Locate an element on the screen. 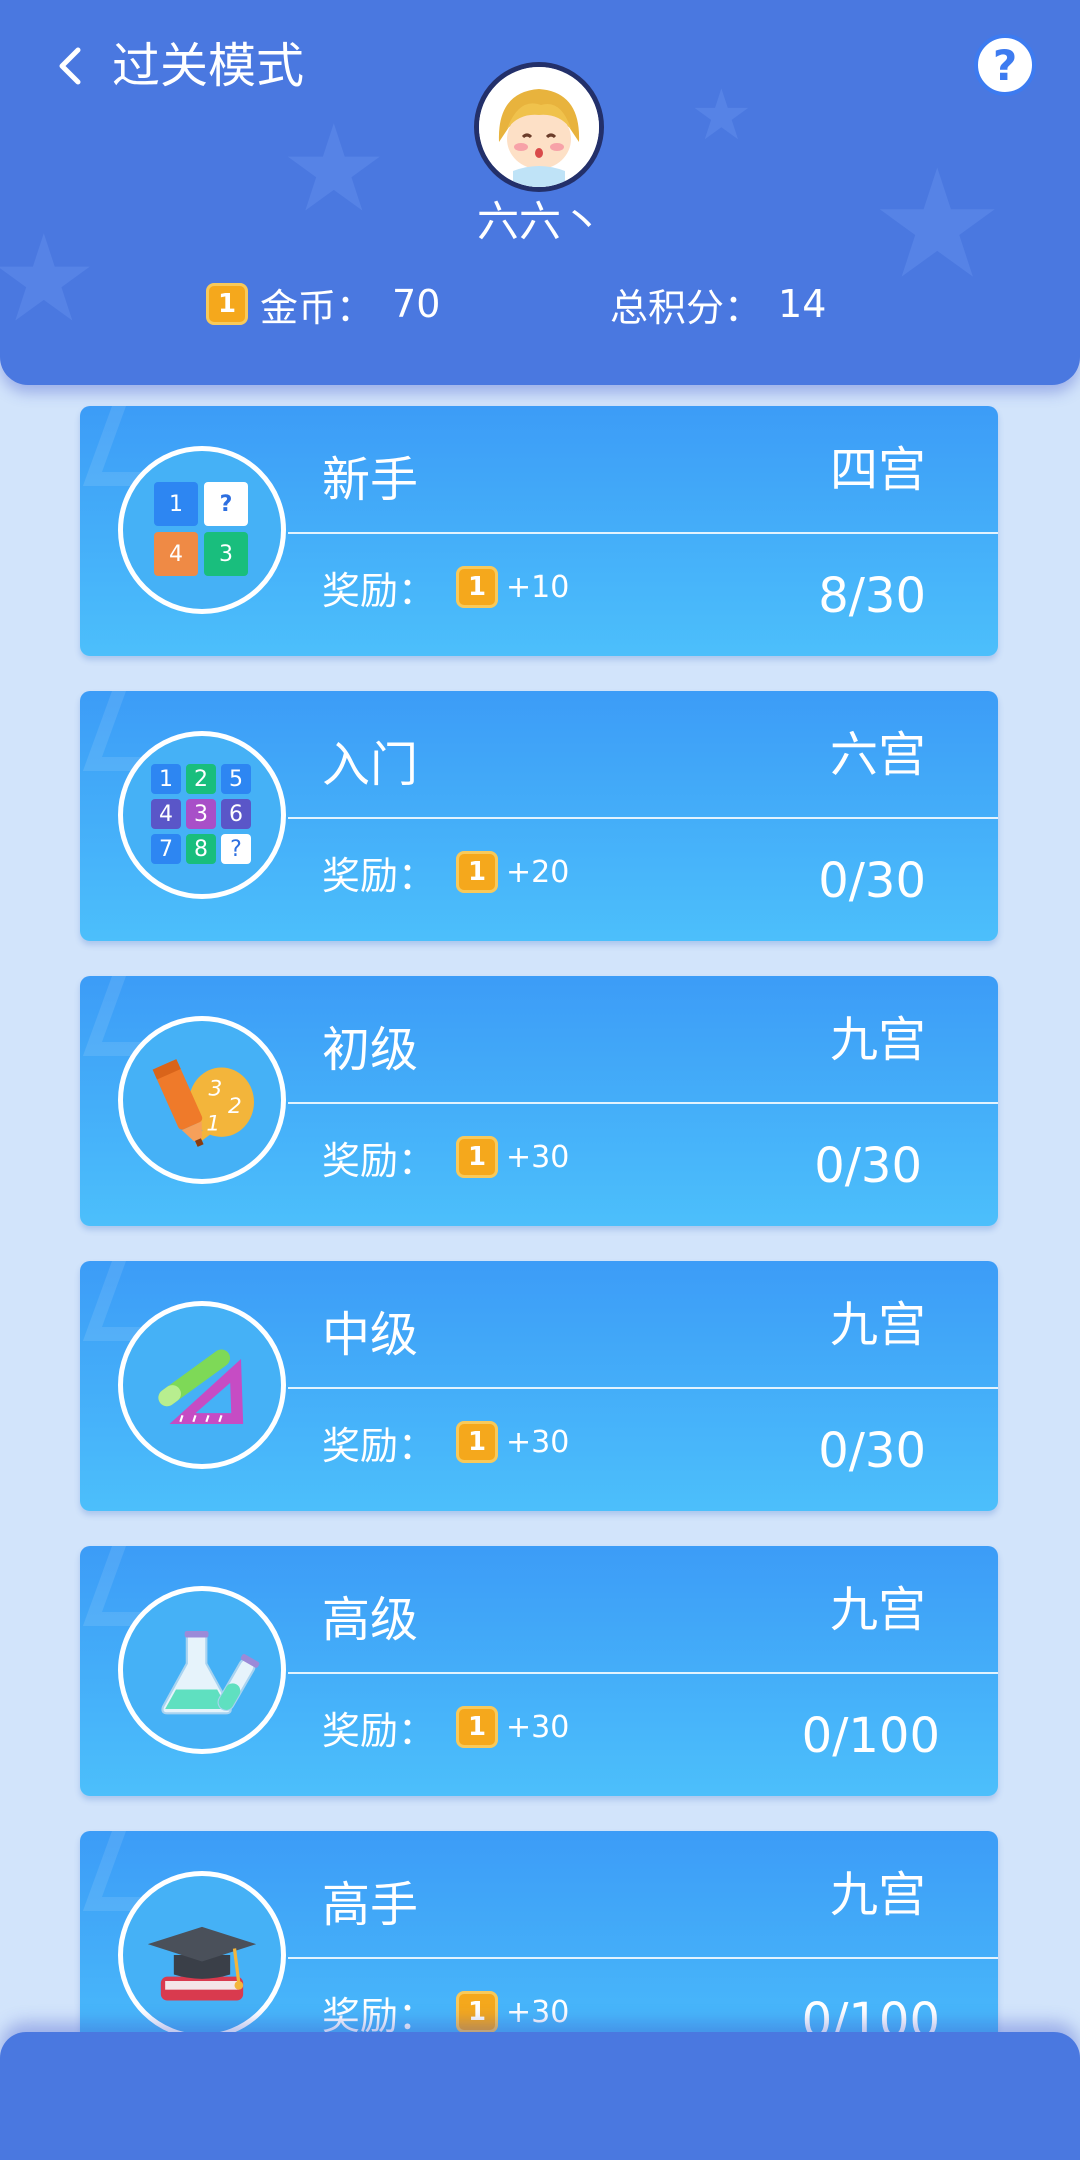 The height and width of the screenshot is (2160, 1080). digit: 3 is located at coordinates (216, 1089).